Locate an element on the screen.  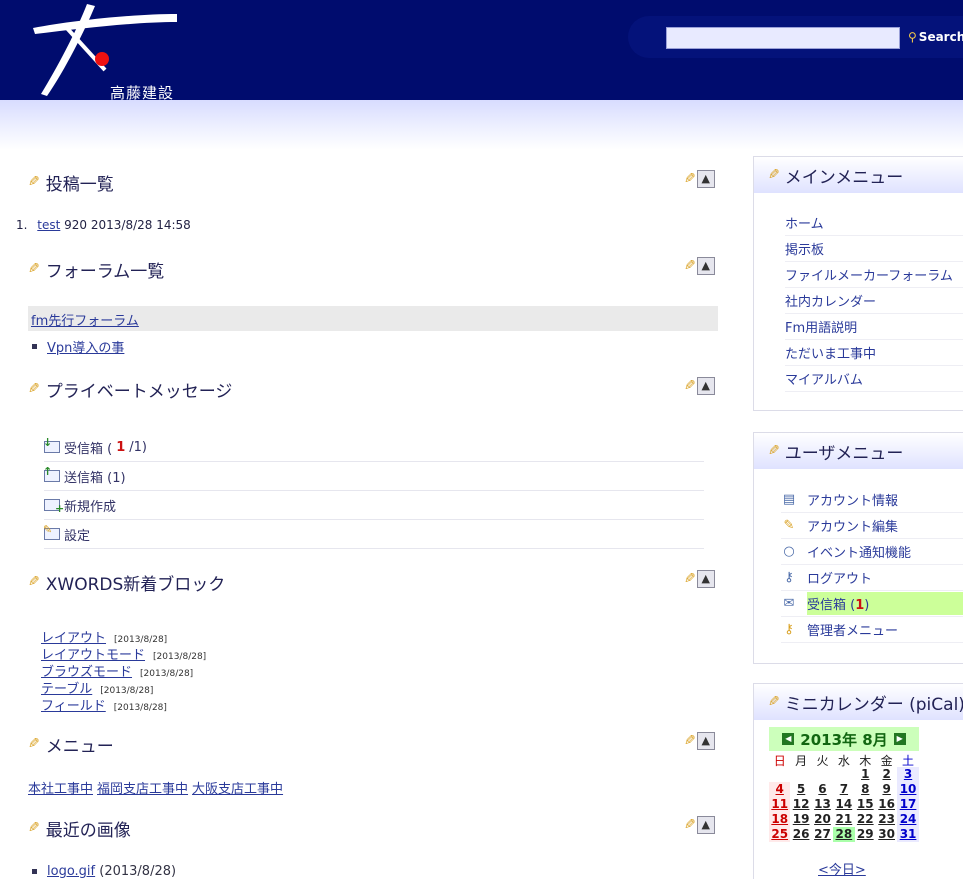
user-menu-account-info: ▤ アカウント情報 is located at coordinates (872, 500).